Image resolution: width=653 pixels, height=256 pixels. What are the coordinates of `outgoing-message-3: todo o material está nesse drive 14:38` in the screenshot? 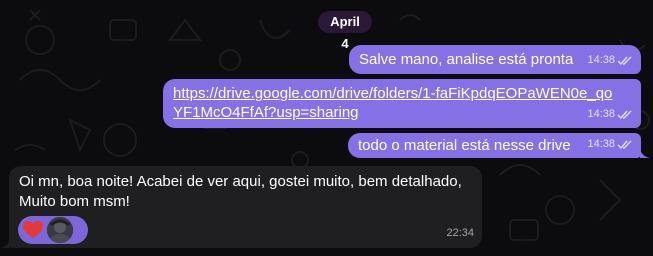 It's located at (494, 145).